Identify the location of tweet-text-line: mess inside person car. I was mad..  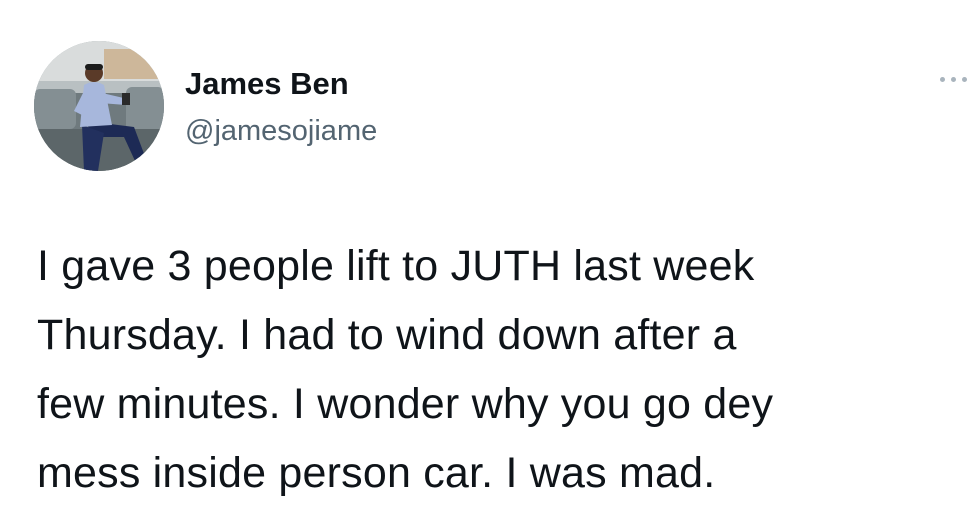
(376, 473).